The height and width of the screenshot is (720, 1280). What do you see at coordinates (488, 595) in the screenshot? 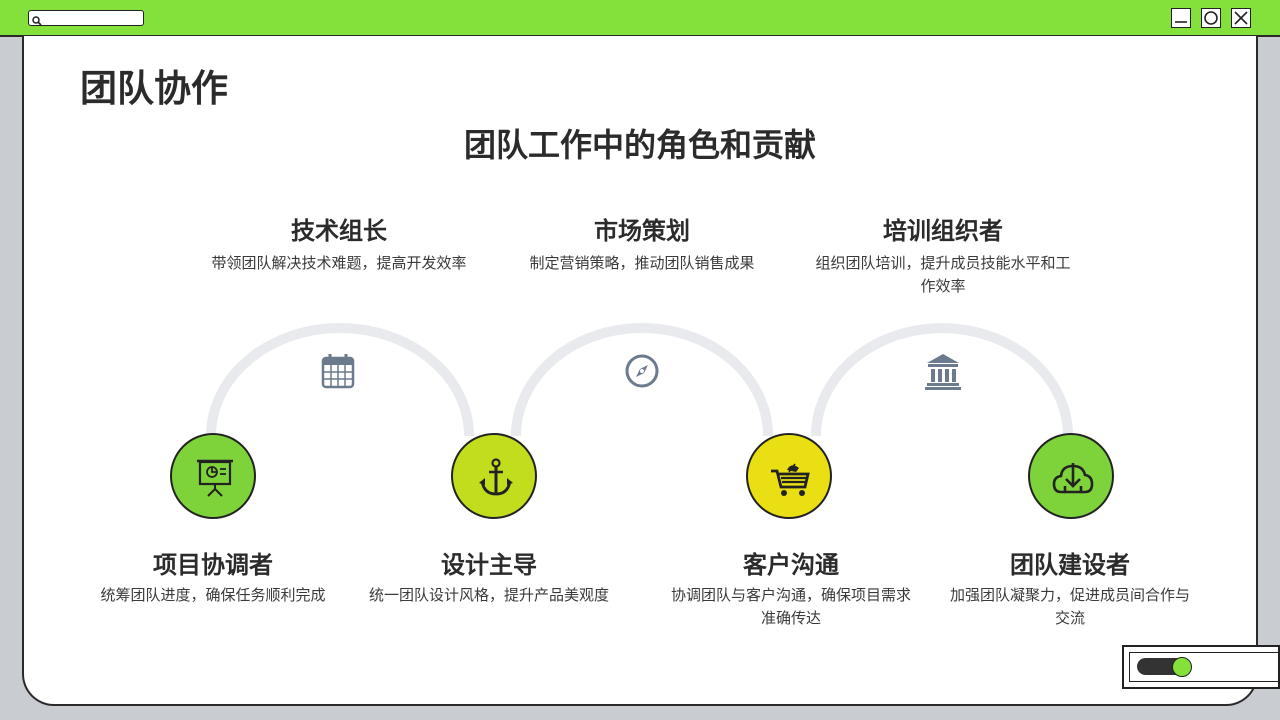
I see `role-desc-design-lead: 统一团队设计风格，提升产品美观度` at bounding box center [488, 595].